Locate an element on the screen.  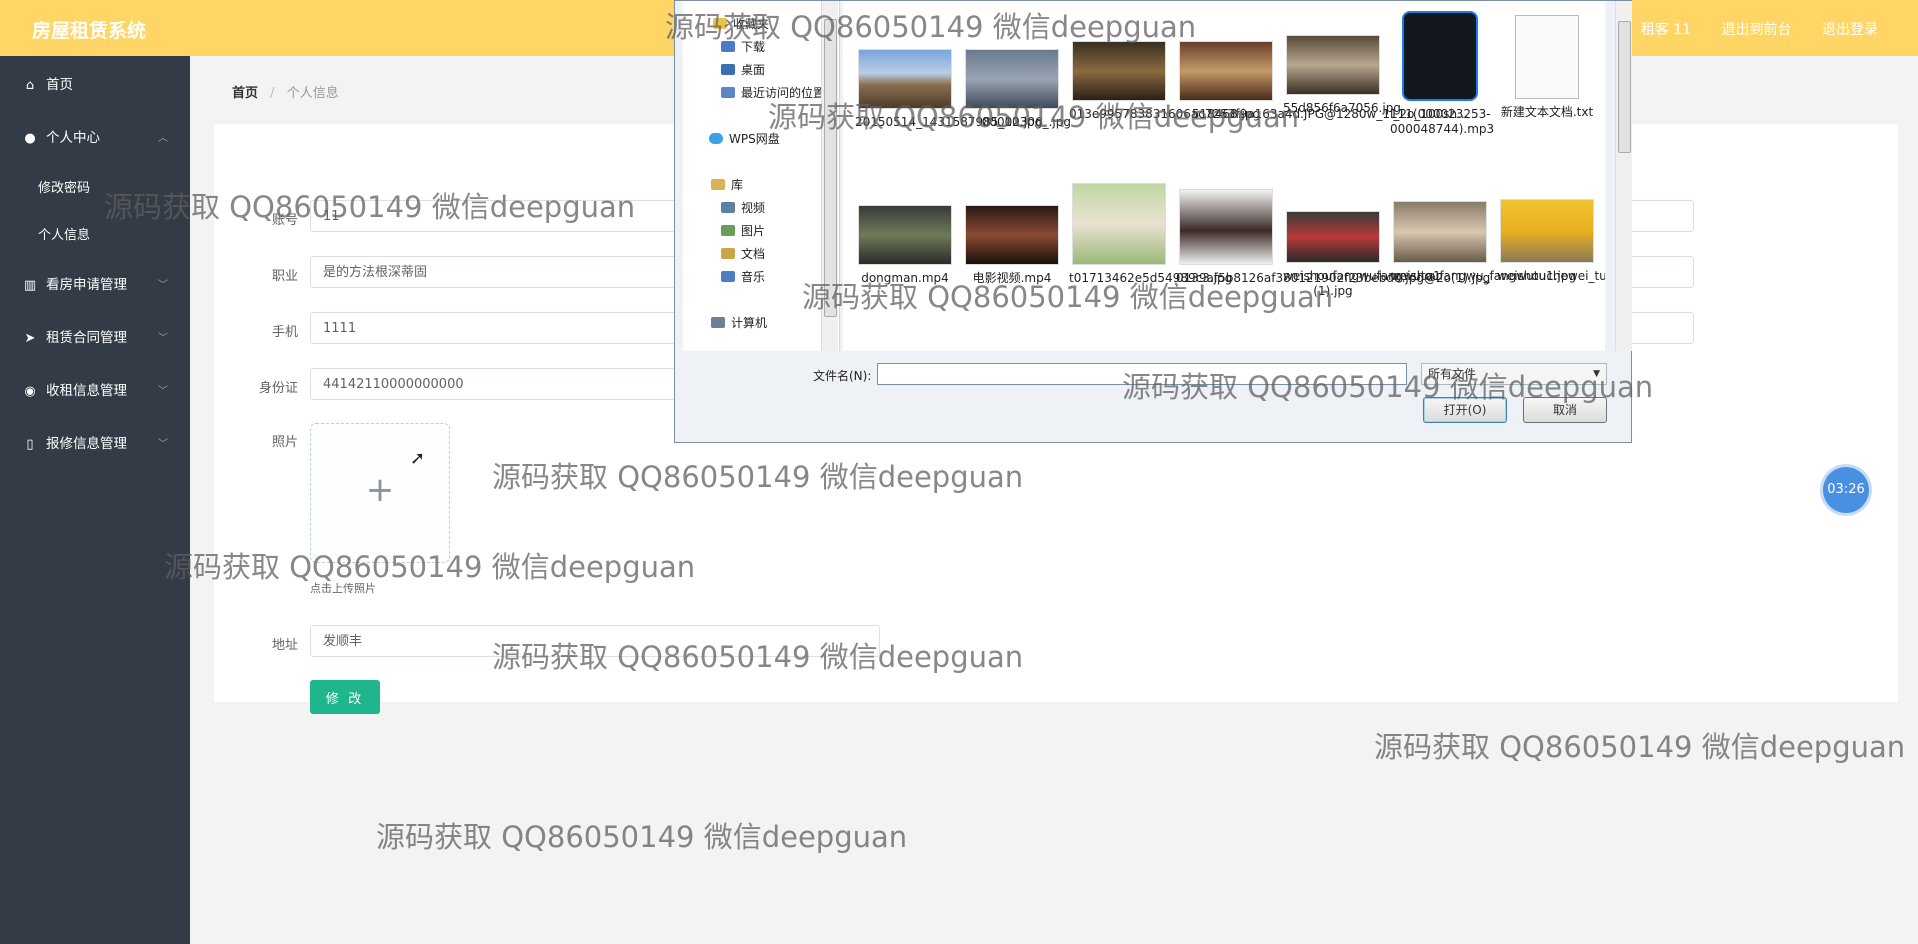
open-button: 打开(O) is located at coordinates (1465, 410).